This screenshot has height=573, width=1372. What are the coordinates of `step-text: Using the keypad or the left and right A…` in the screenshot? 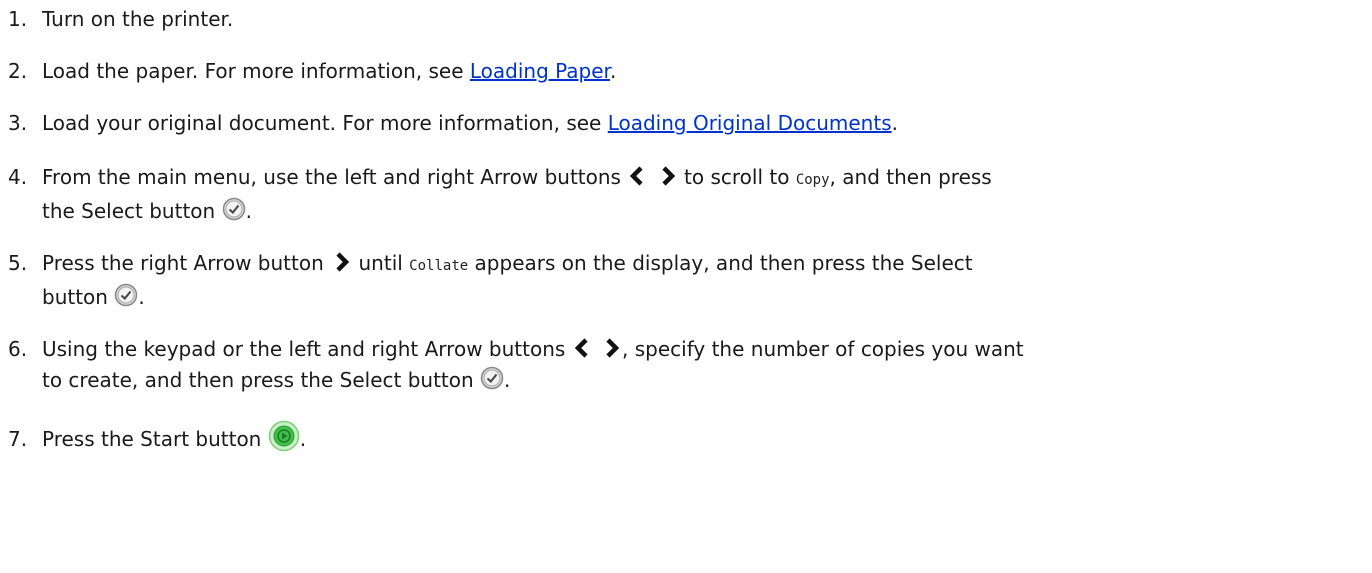 It's located at (307, 349).